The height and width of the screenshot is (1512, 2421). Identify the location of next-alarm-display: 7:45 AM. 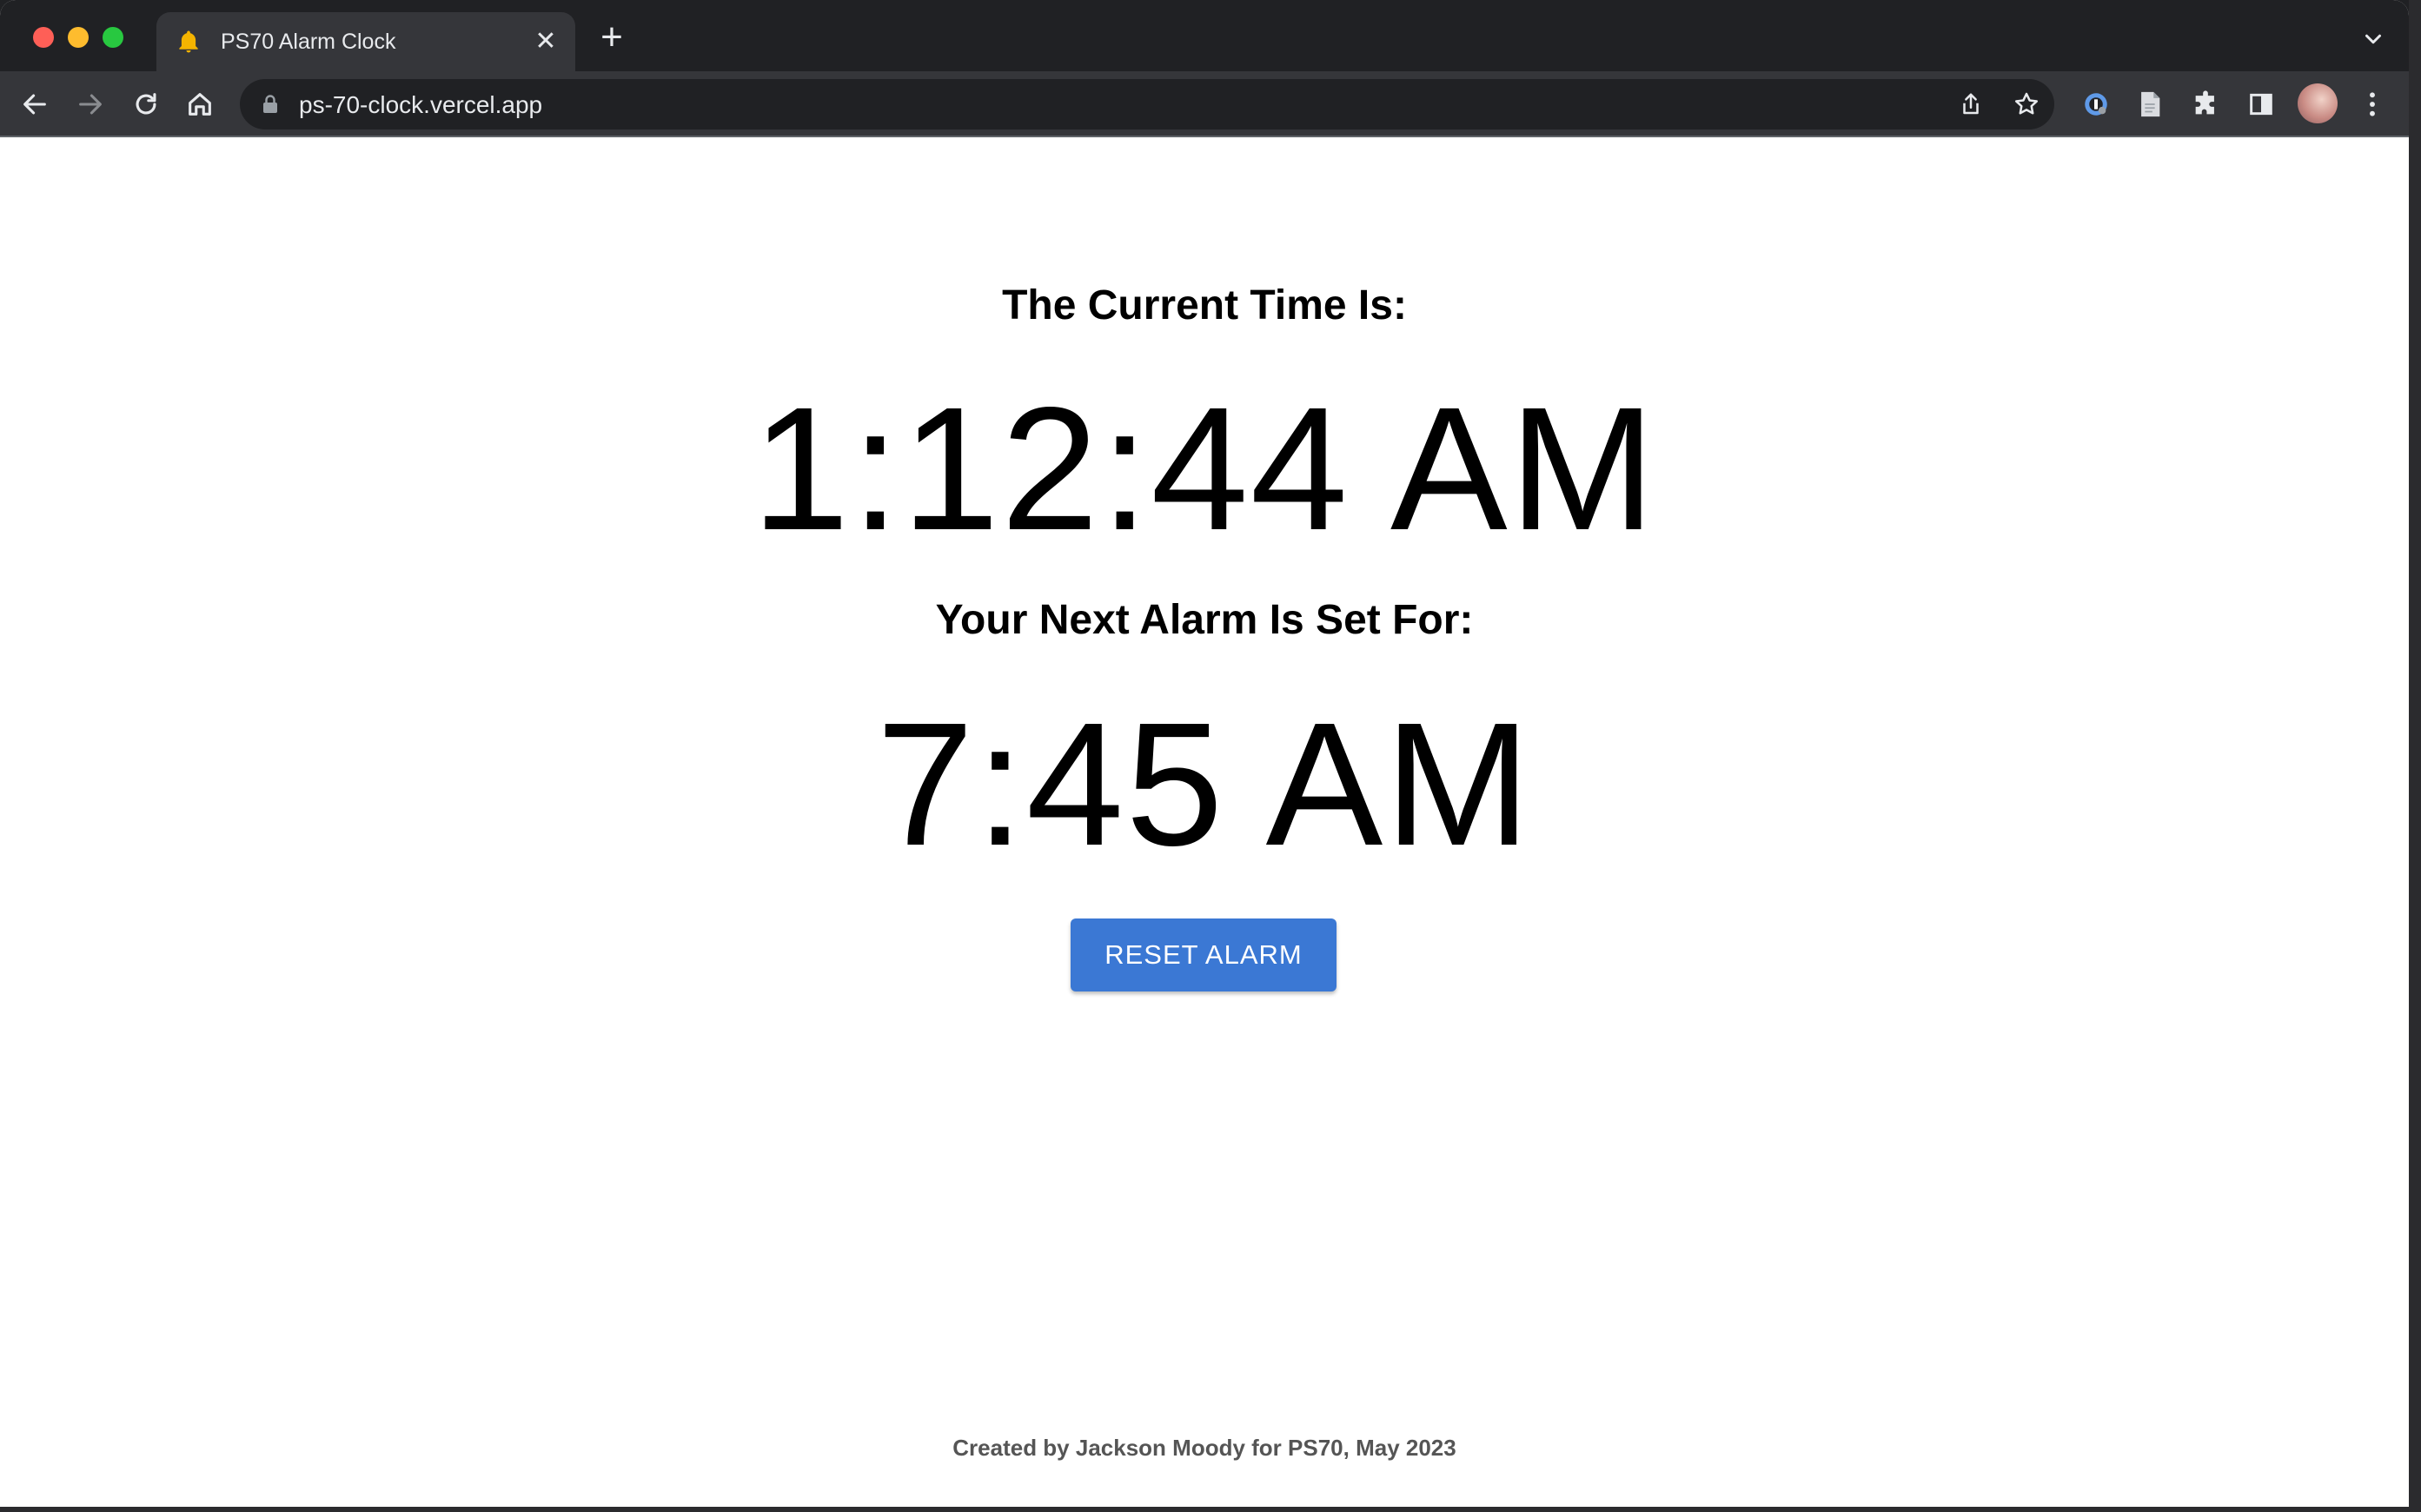
(1204, 784).